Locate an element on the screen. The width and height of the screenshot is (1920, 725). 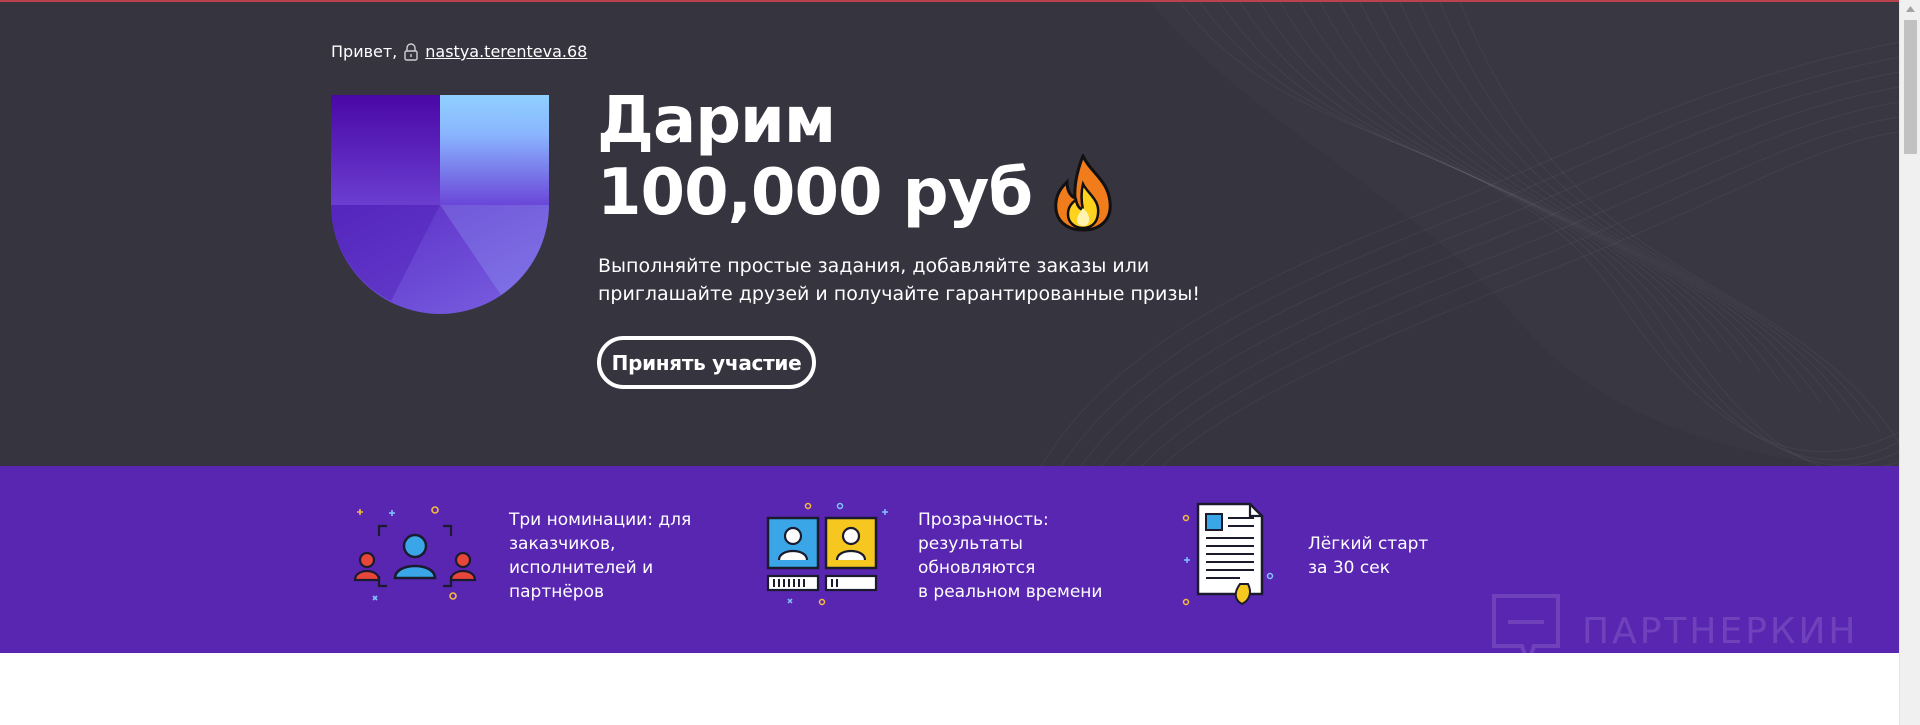
feature-easy-start: Лёгкий старт за 30 сек is located at coordinates (1309, 556).